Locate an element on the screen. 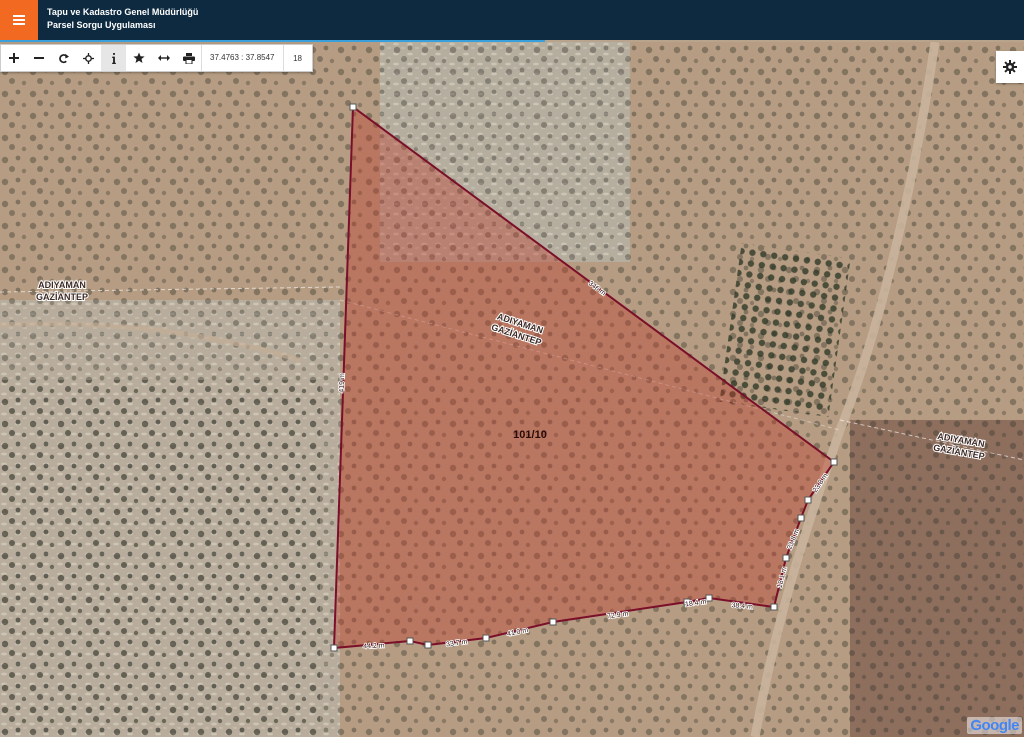 The height and width of the screenshot is (737, 1024). star-icon is located at coordinates (138, 57).